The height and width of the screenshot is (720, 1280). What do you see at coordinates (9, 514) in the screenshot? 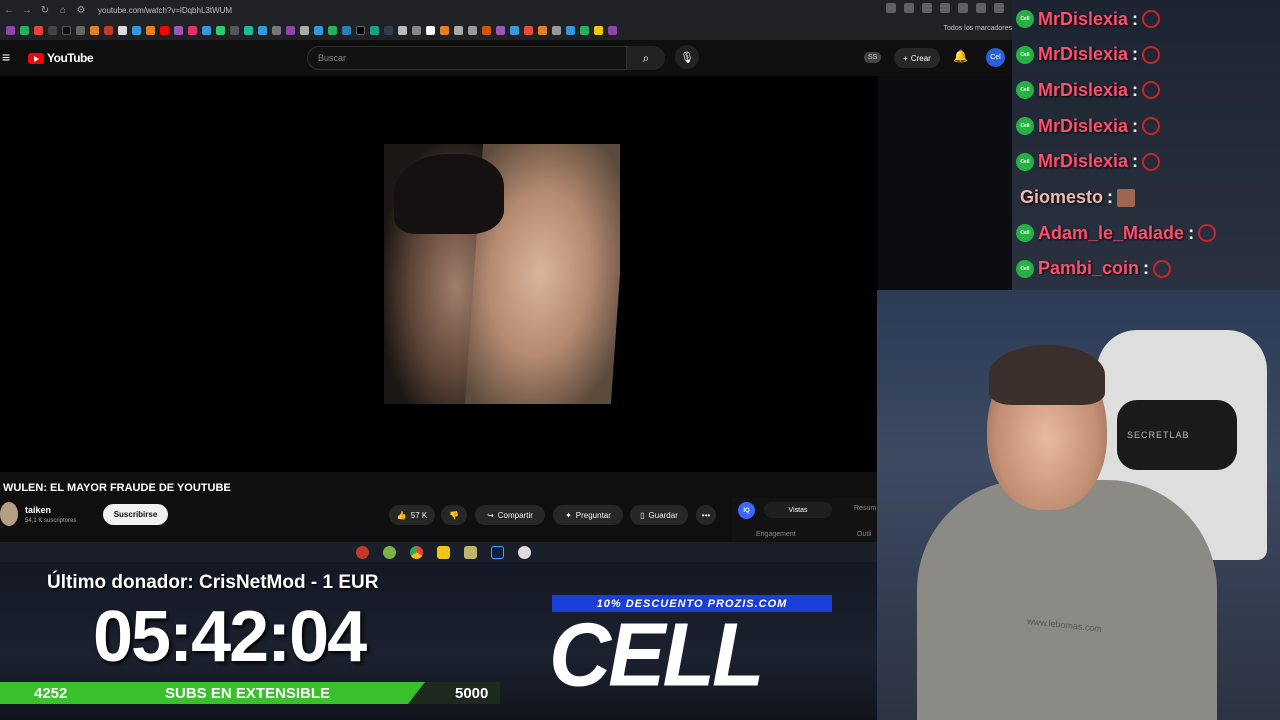
I see `channel-avatar` at bounding box center [9, 514].